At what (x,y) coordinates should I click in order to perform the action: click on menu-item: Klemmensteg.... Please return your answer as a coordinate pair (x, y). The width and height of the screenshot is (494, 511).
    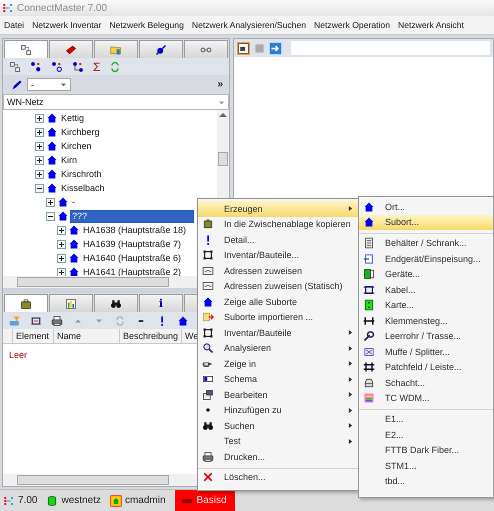
    Looking at the image, I should click on (426, 320).